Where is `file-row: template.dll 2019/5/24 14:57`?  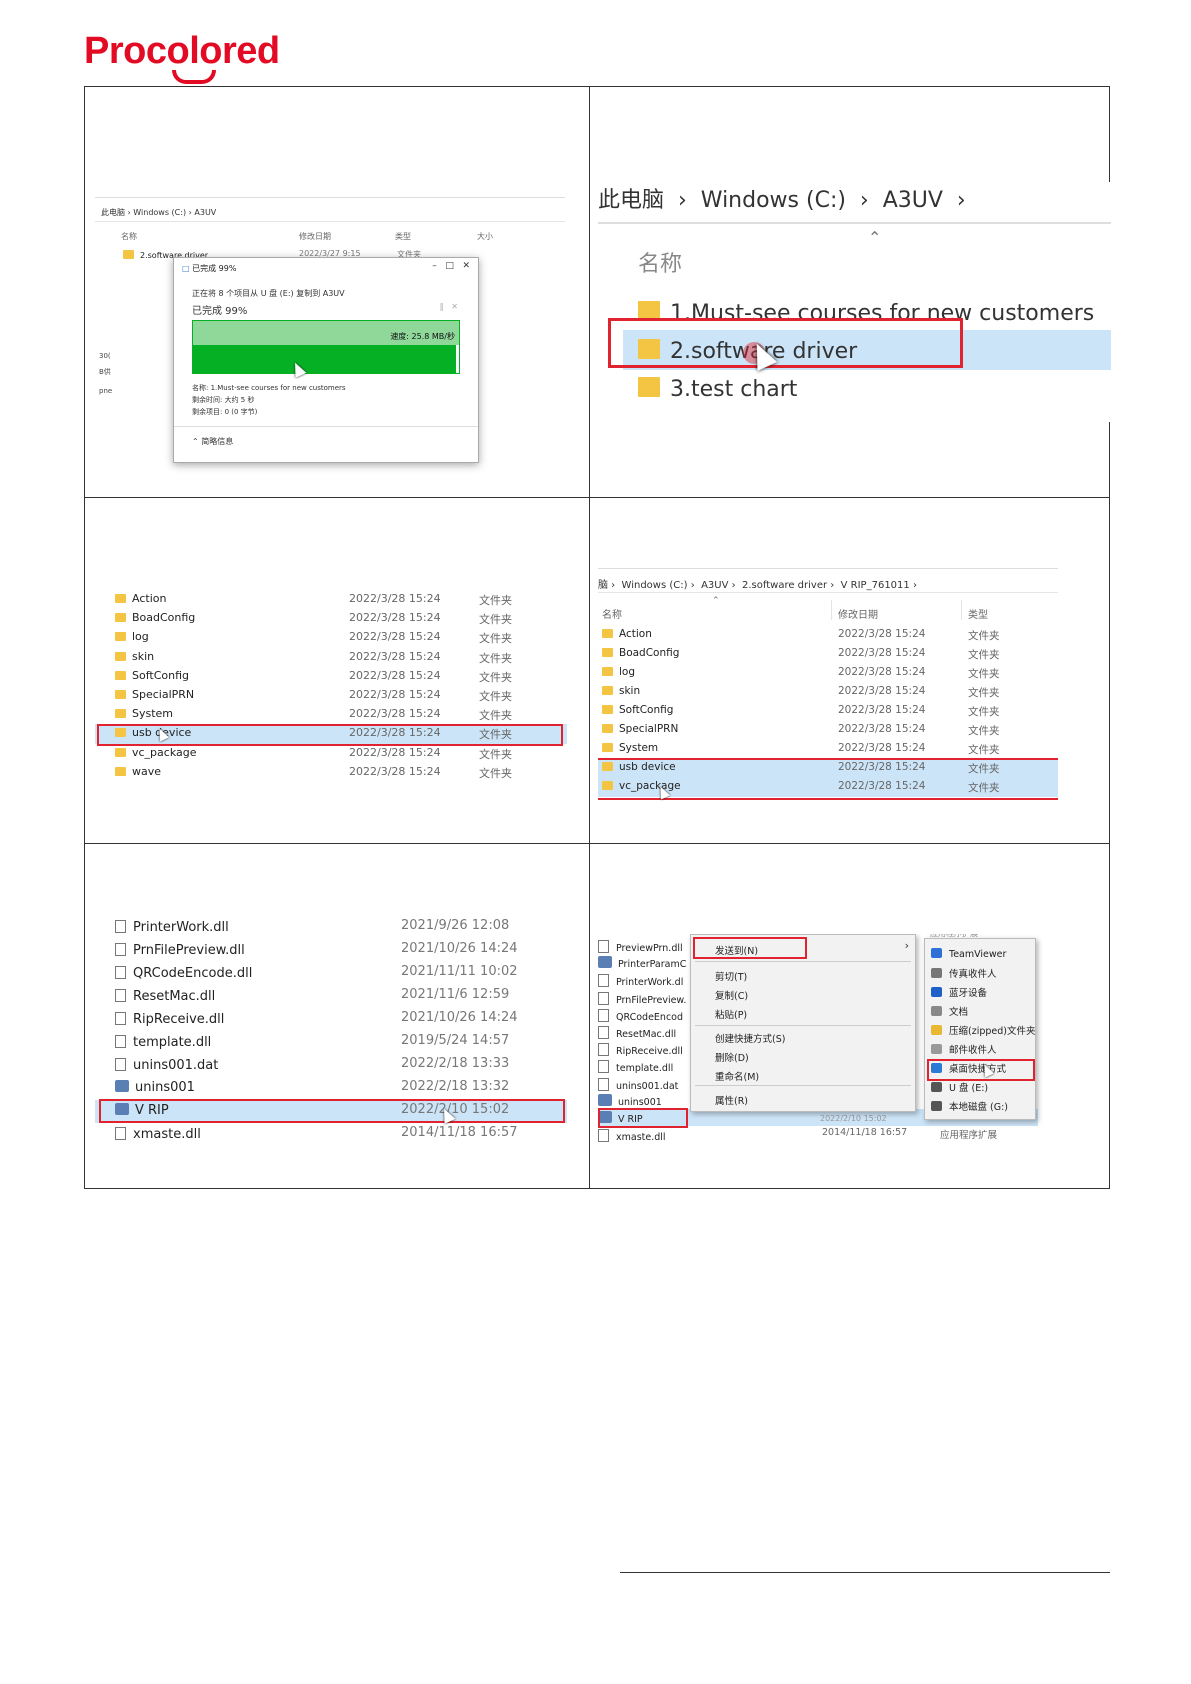
file-row: template.dll 2019/5/24 14:57 is located at coordinates (331, 1044).